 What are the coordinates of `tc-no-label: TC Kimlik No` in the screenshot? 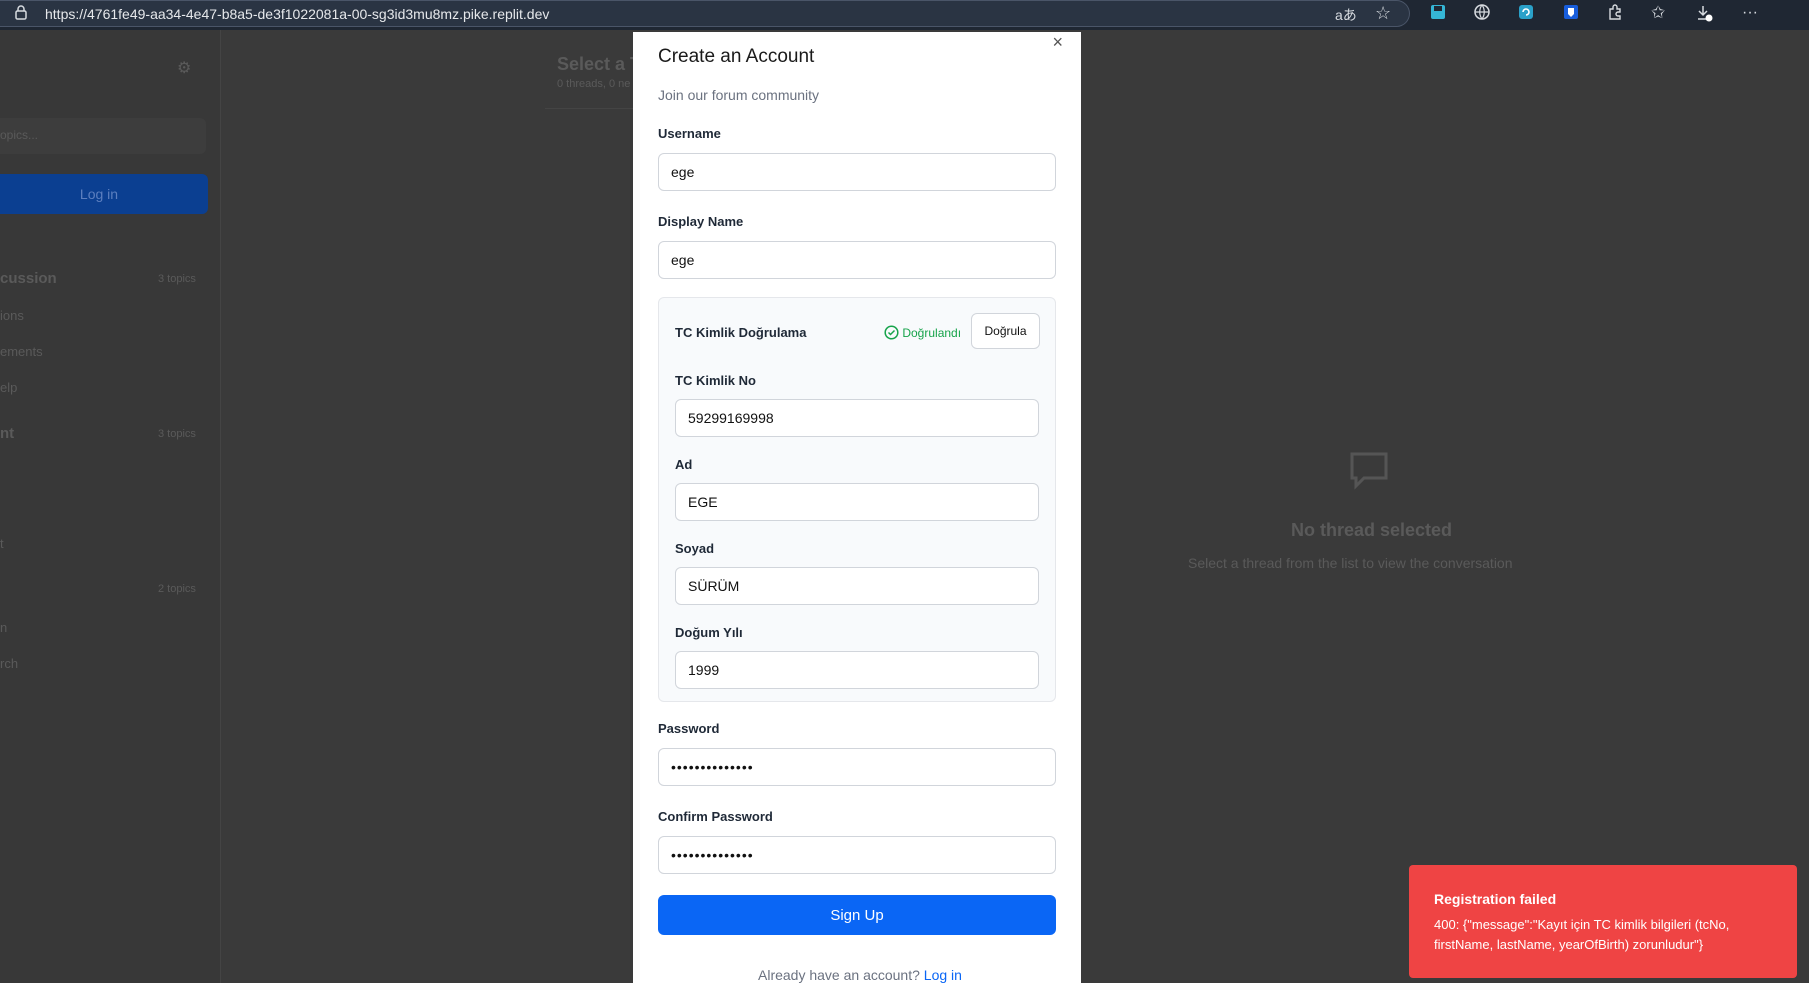 It's located at (715, 380).